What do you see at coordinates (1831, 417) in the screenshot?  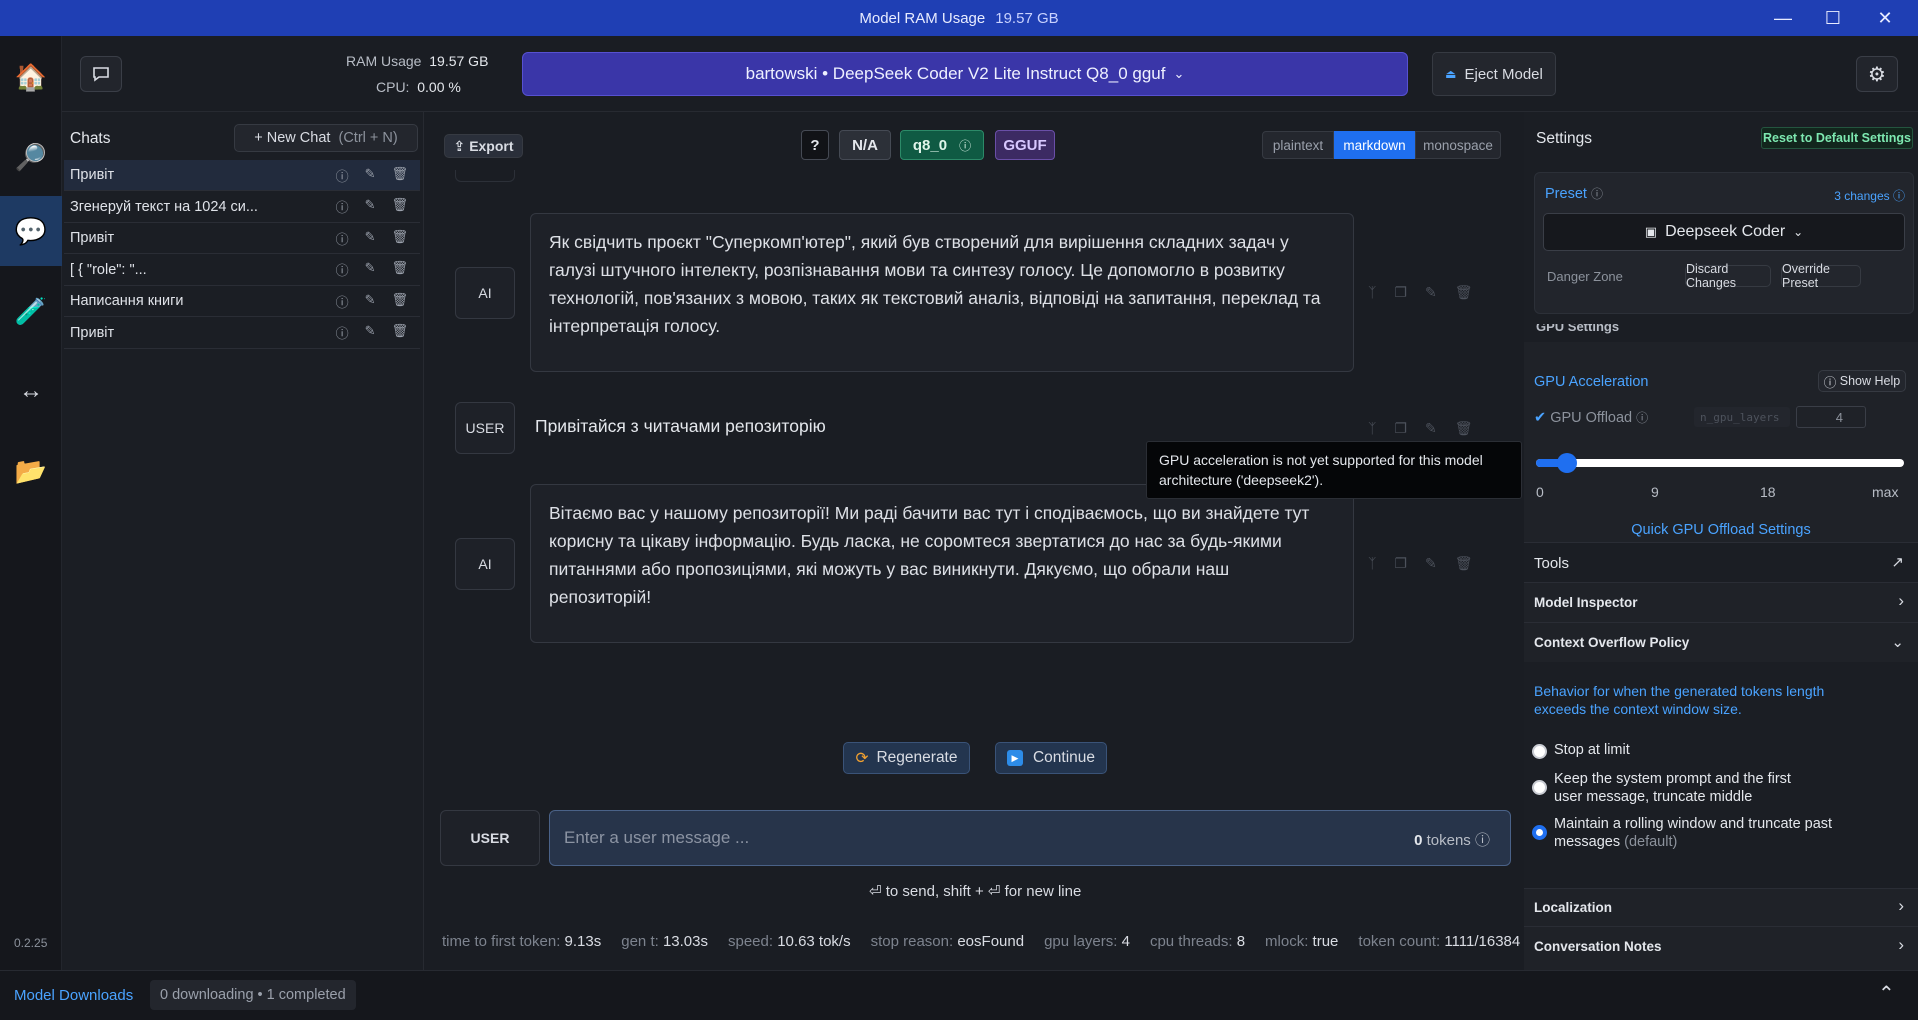 I see `gpu-layers-input: 4` at bounding box center [1831, 417].